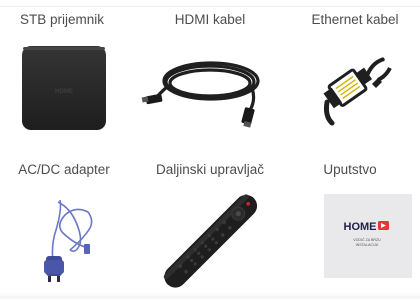  What do you see at coordinates (210, 169) in the screenshot?
I see `item-label: Daljinski upravljač` at bounding box center [210, 169].